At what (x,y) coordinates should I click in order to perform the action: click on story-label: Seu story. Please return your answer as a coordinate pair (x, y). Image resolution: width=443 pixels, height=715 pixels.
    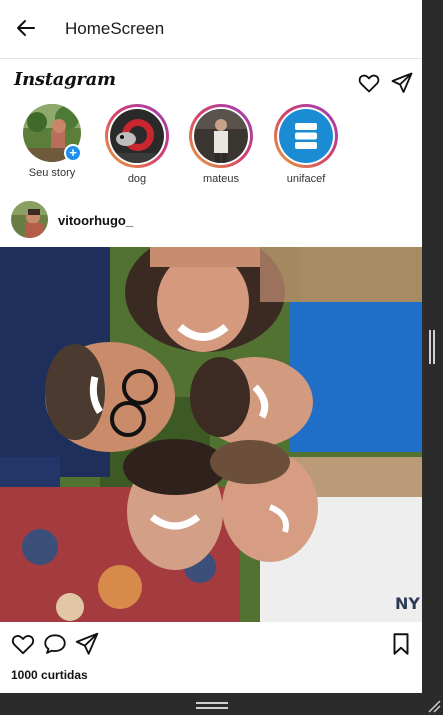
    Looking at the image, I should click on (52, 173).